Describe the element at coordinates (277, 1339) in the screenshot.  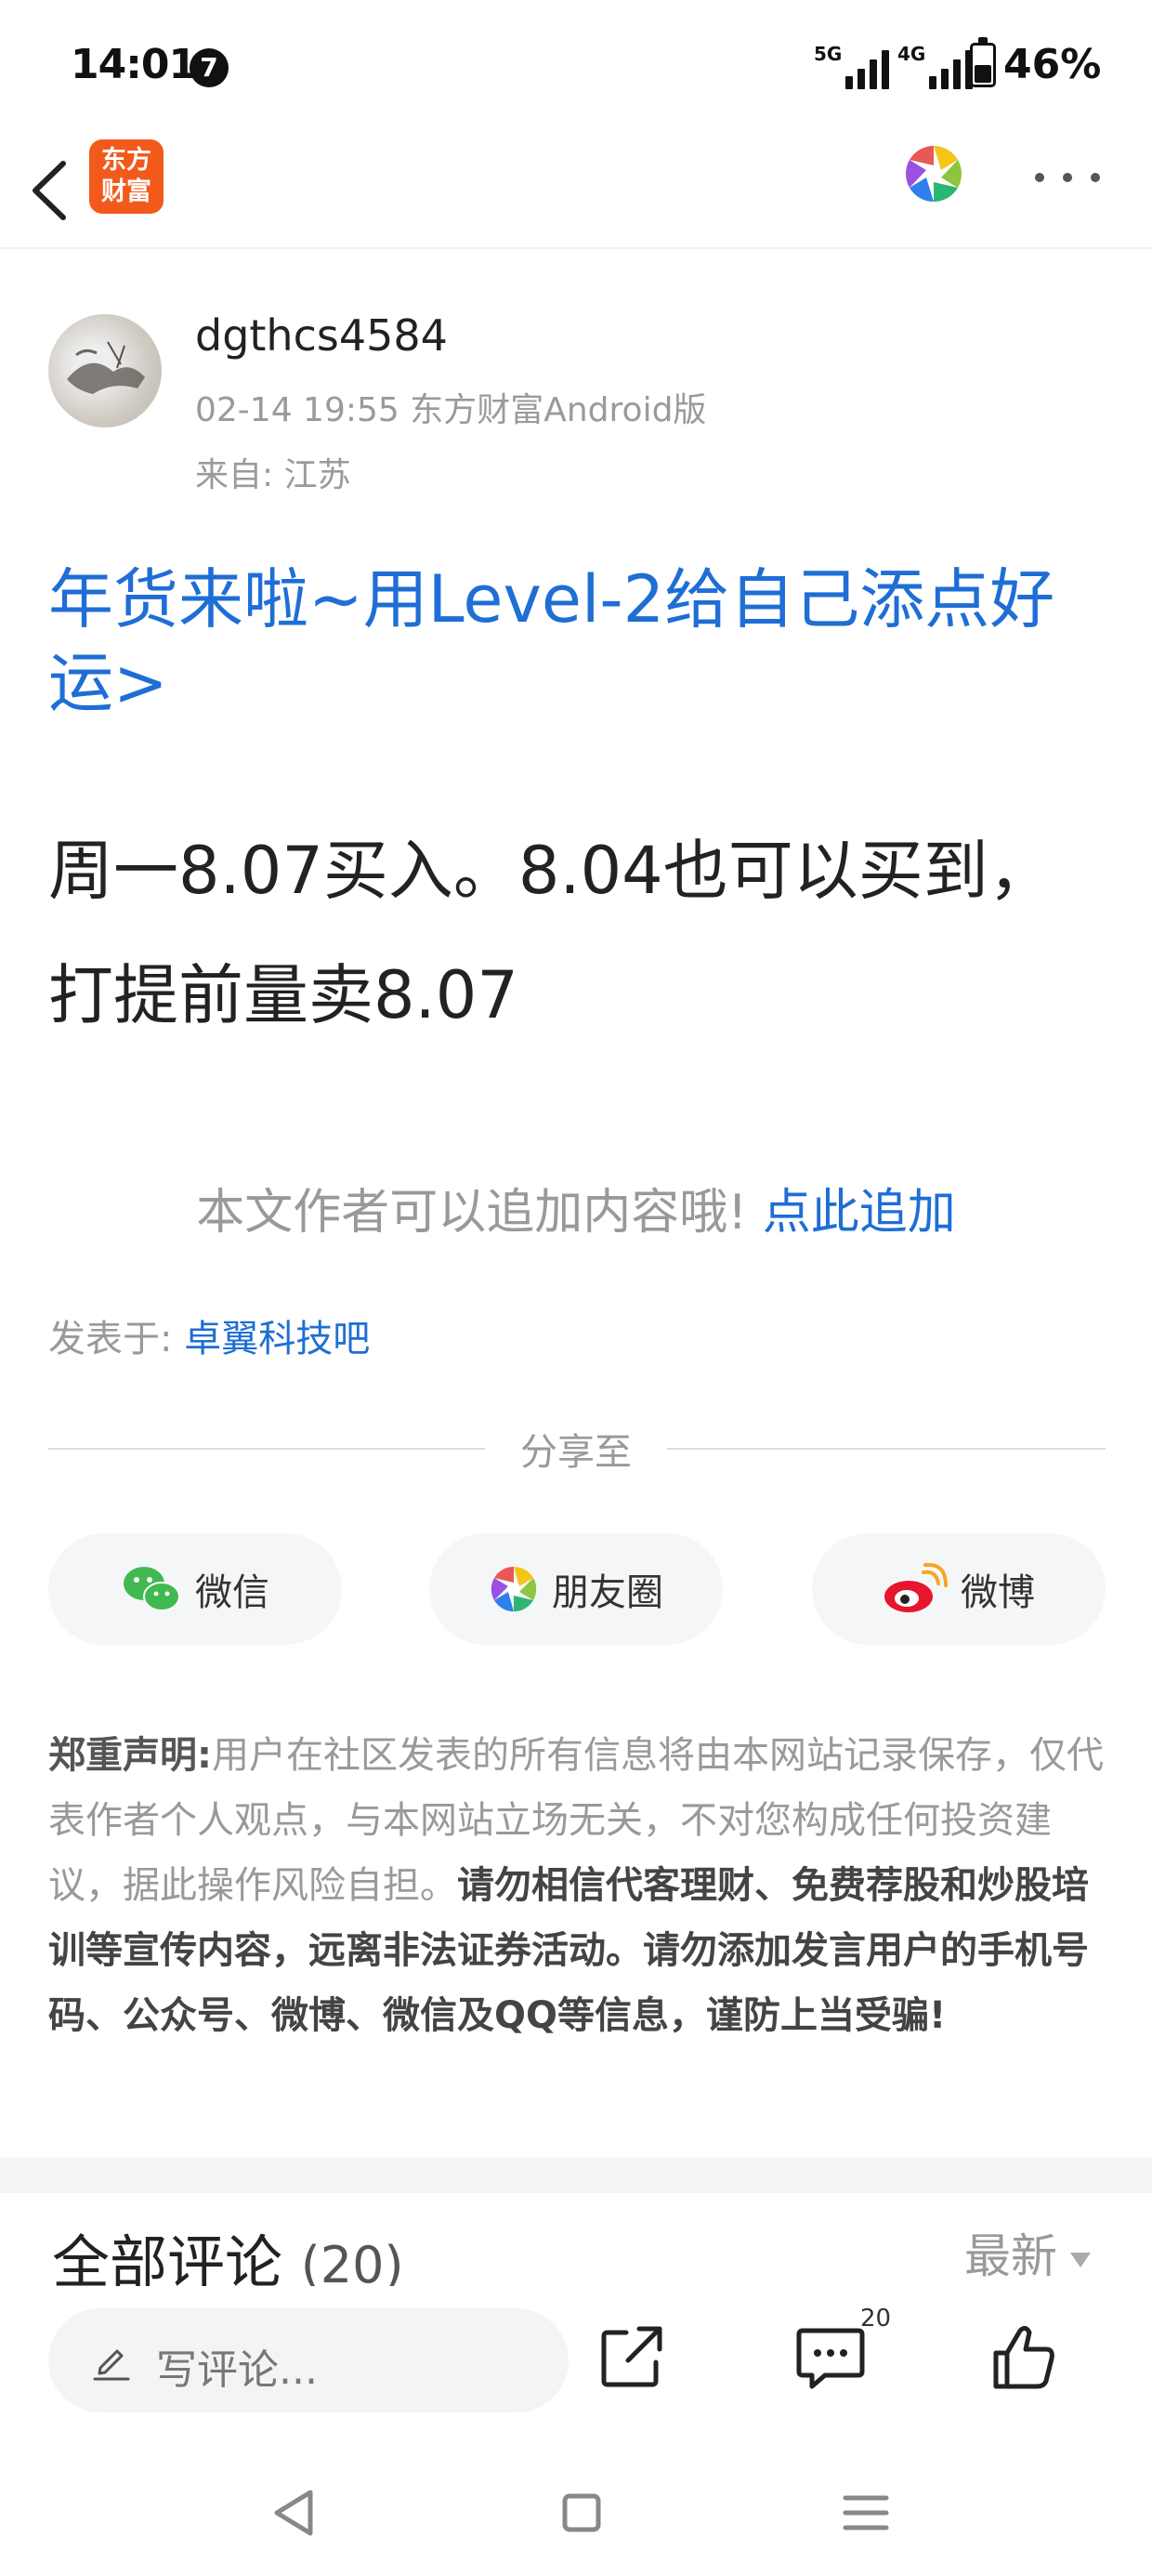
I see `forum-link: 卓翼科技吧` at that location.